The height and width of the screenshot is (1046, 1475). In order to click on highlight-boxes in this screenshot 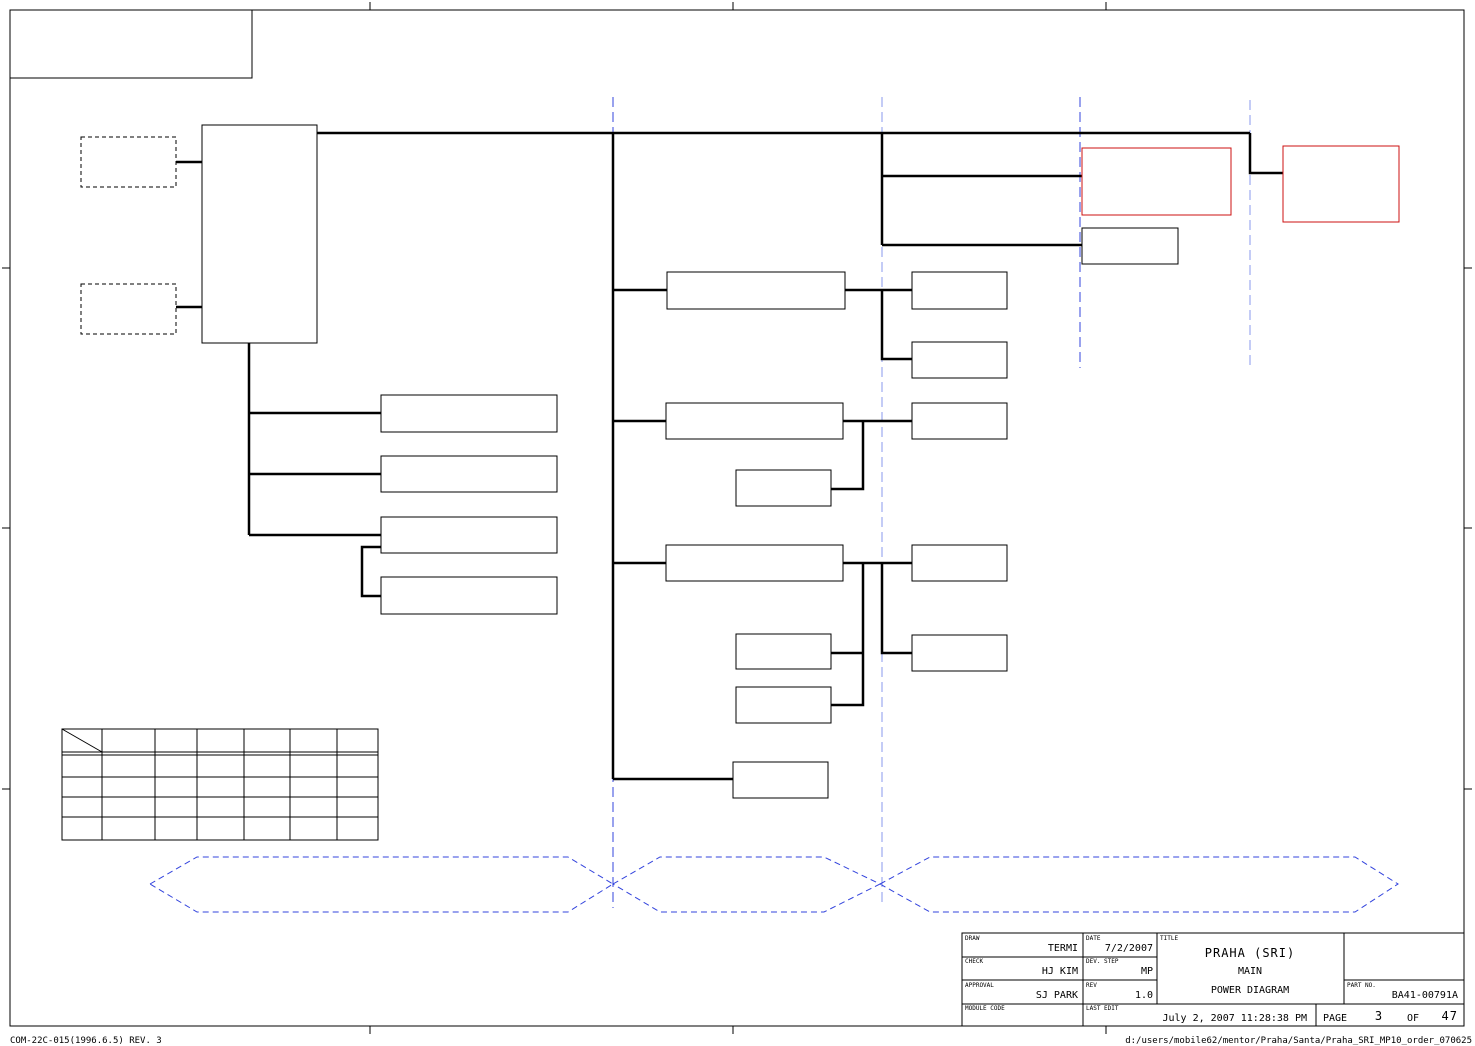, I will do `click(1240, 184)`.